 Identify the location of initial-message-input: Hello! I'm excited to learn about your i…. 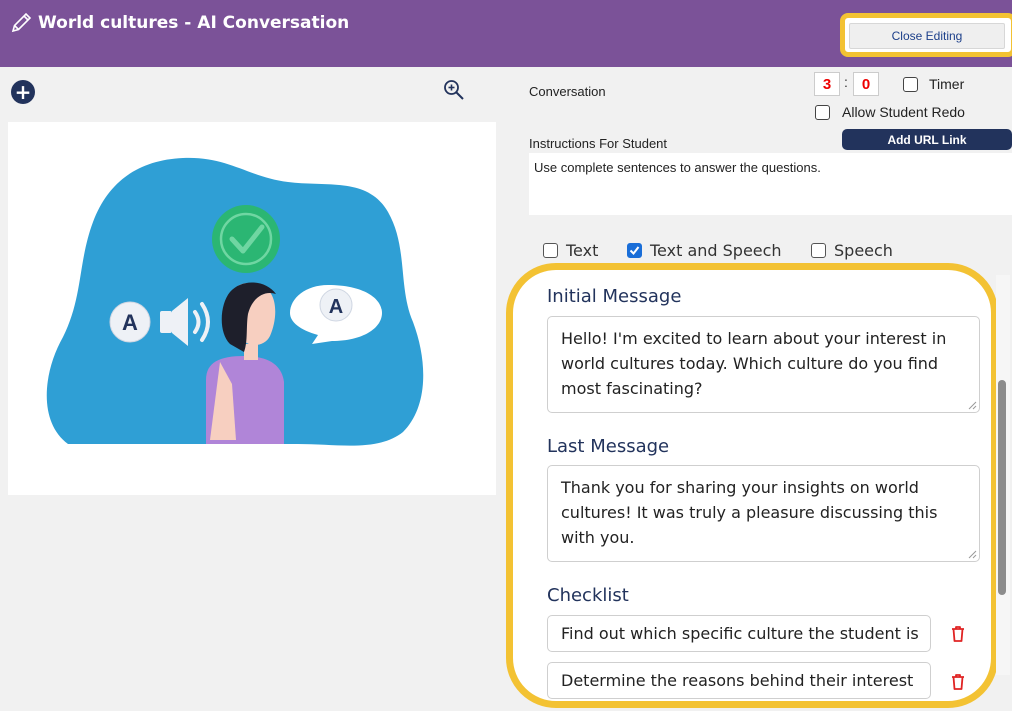
(763, 364).